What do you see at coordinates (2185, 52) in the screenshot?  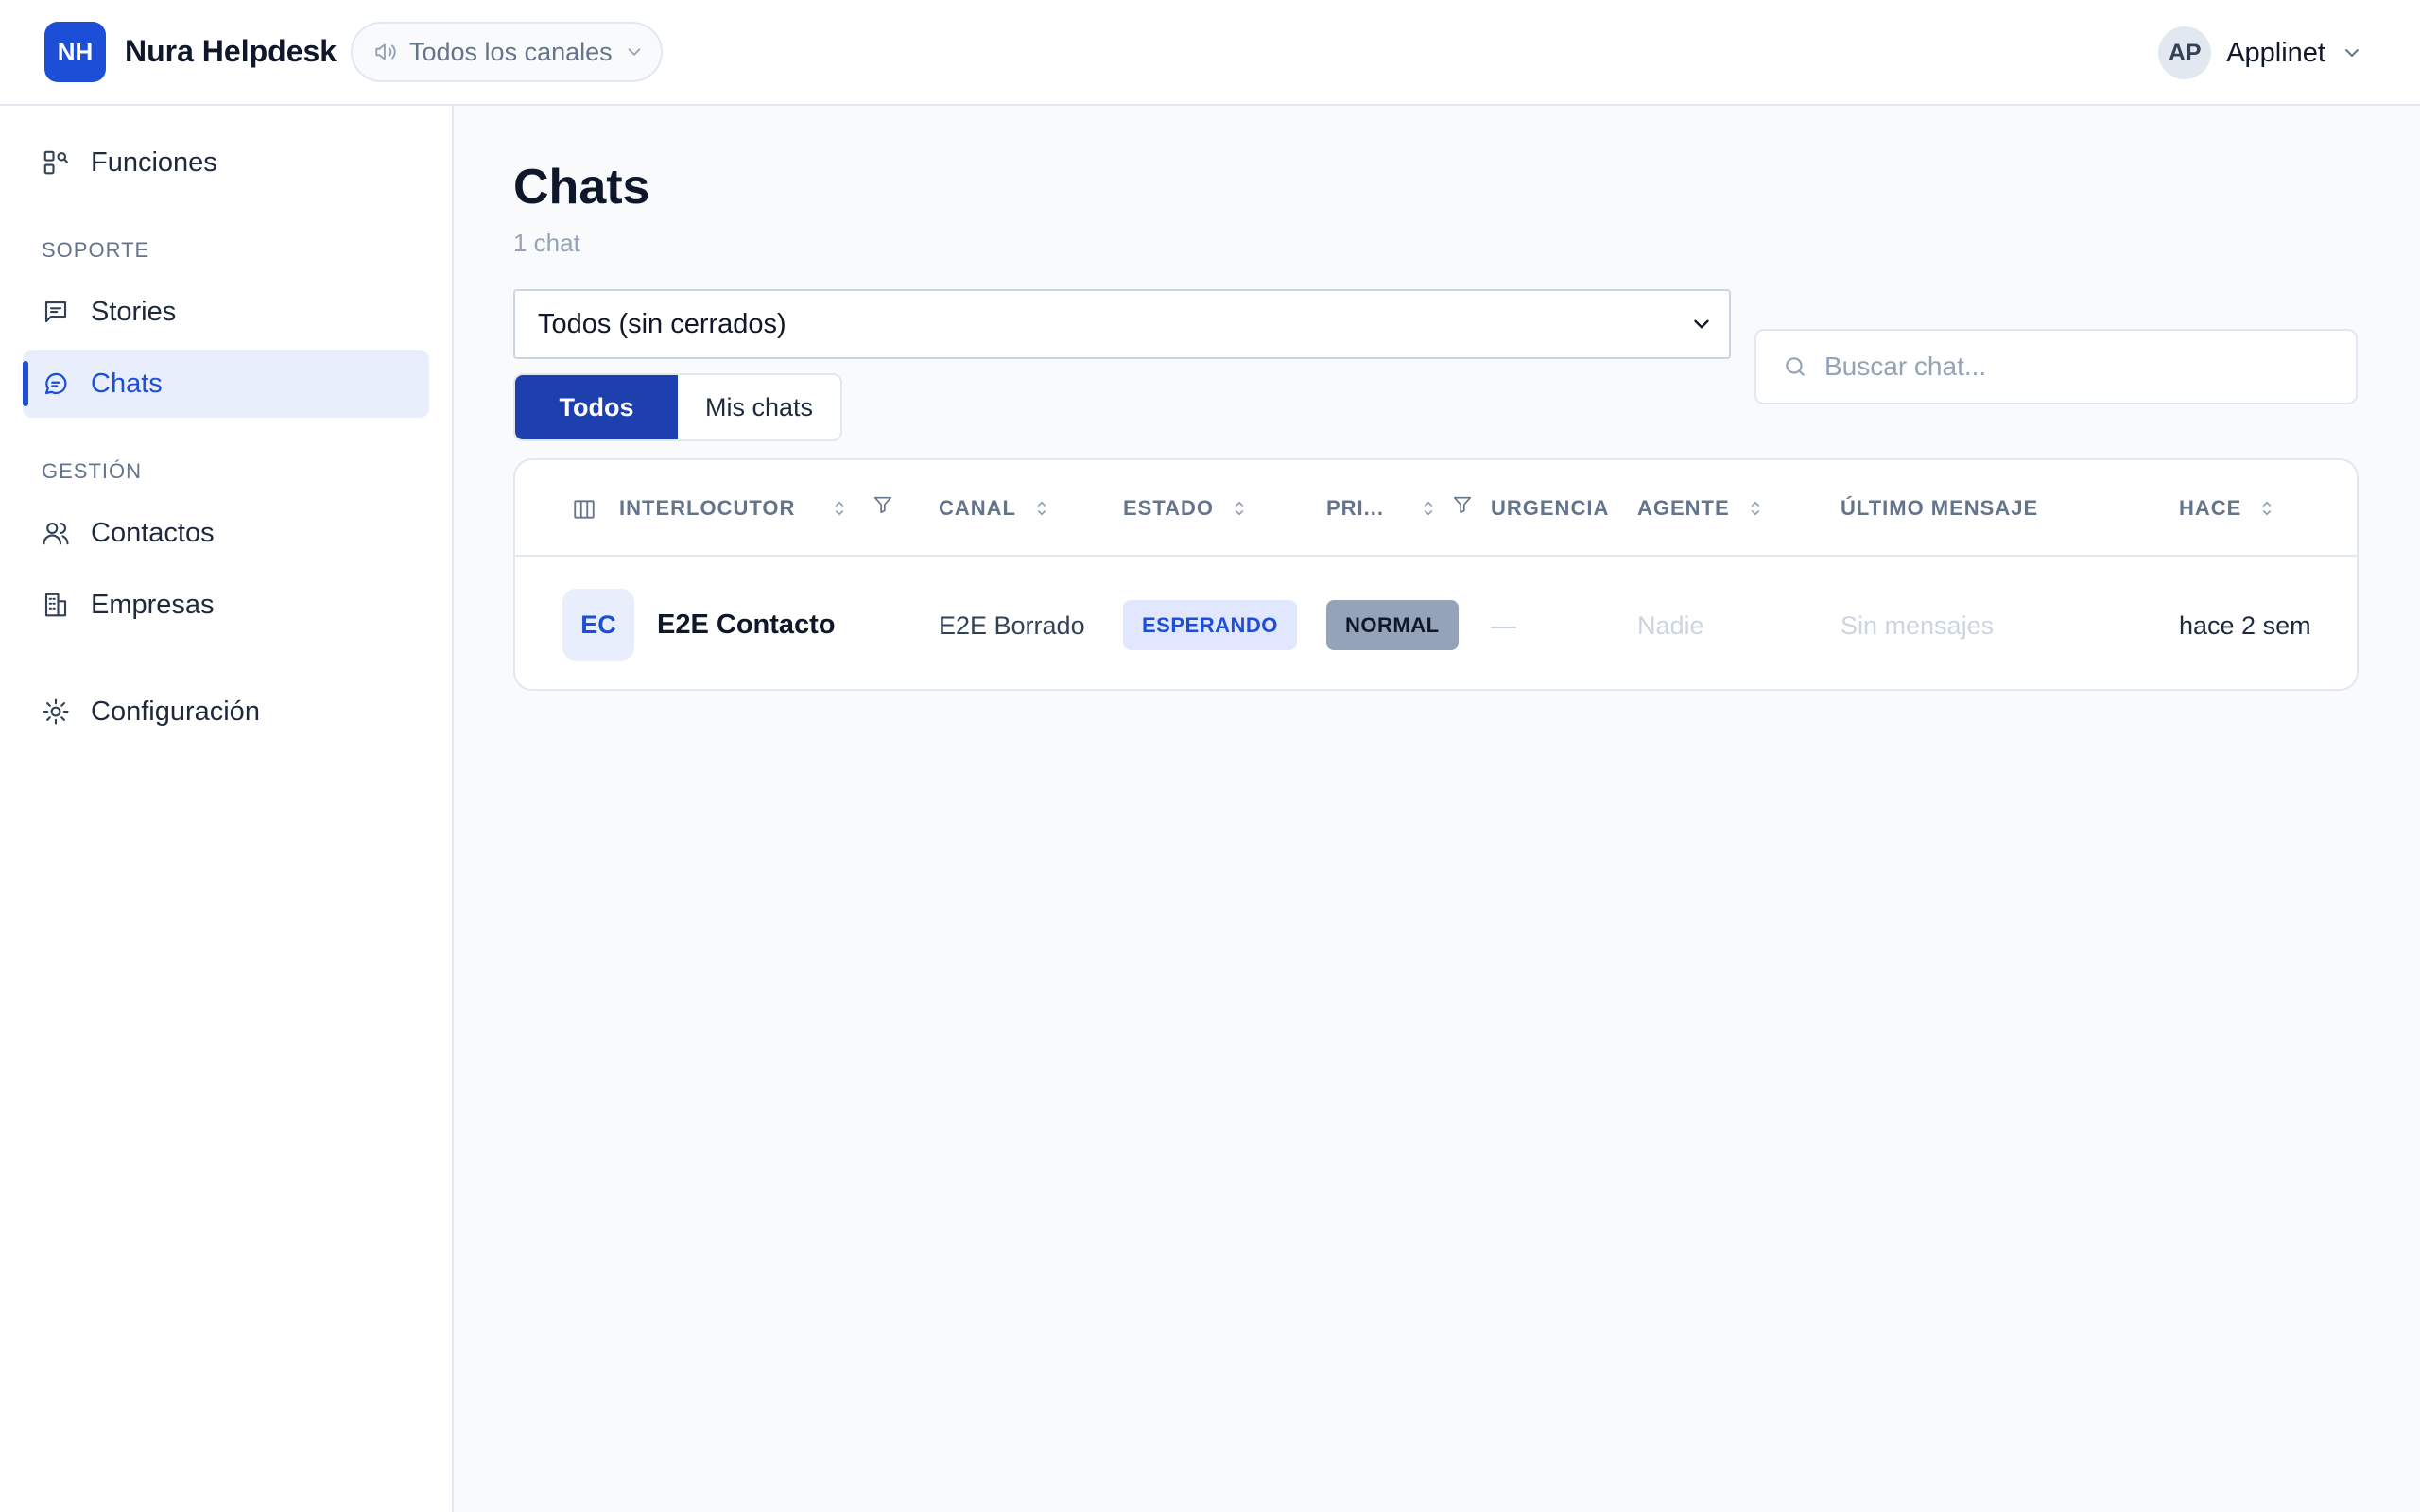 I see `avatar: AP` at bounding box center [2185, 52].